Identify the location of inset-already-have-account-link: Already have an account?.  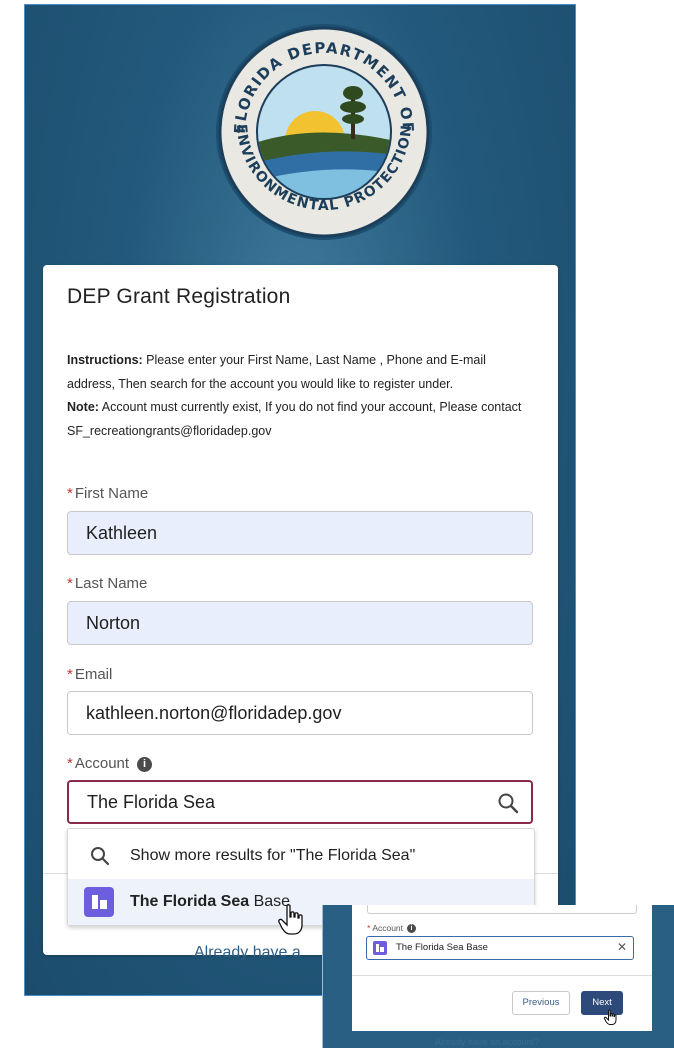
(487, 1042).